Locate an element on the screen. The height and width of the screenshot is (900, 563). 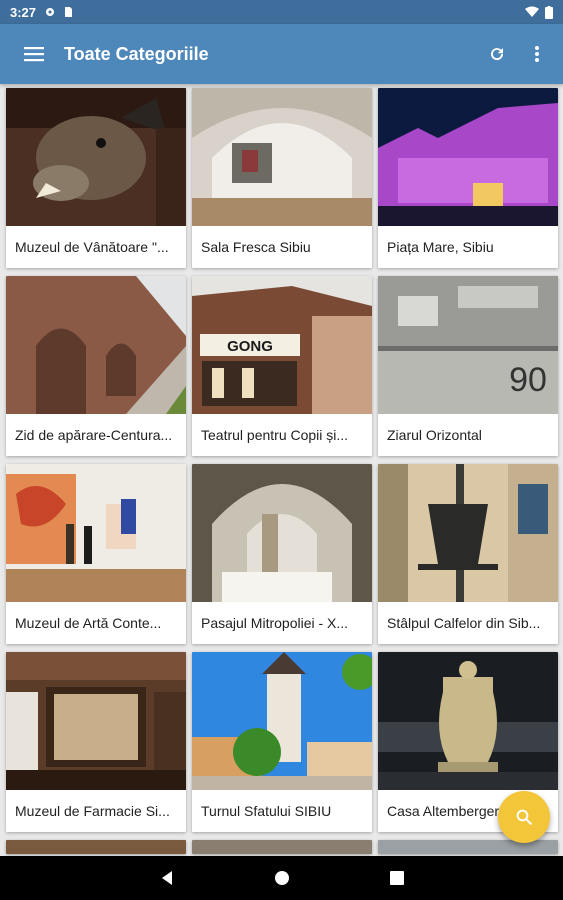
place-title: Sala Fresca Sibiu is located at coordinates (256, 247).